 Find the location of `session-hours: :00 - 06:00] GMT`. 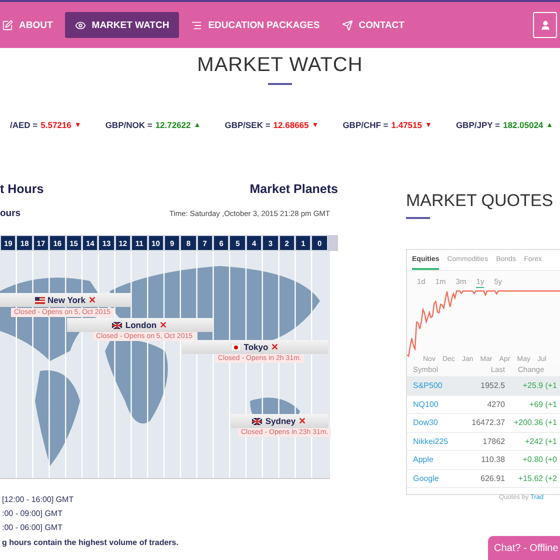

session-hours: :00 - 06:00] GMT is located at coordinates (33, 527).